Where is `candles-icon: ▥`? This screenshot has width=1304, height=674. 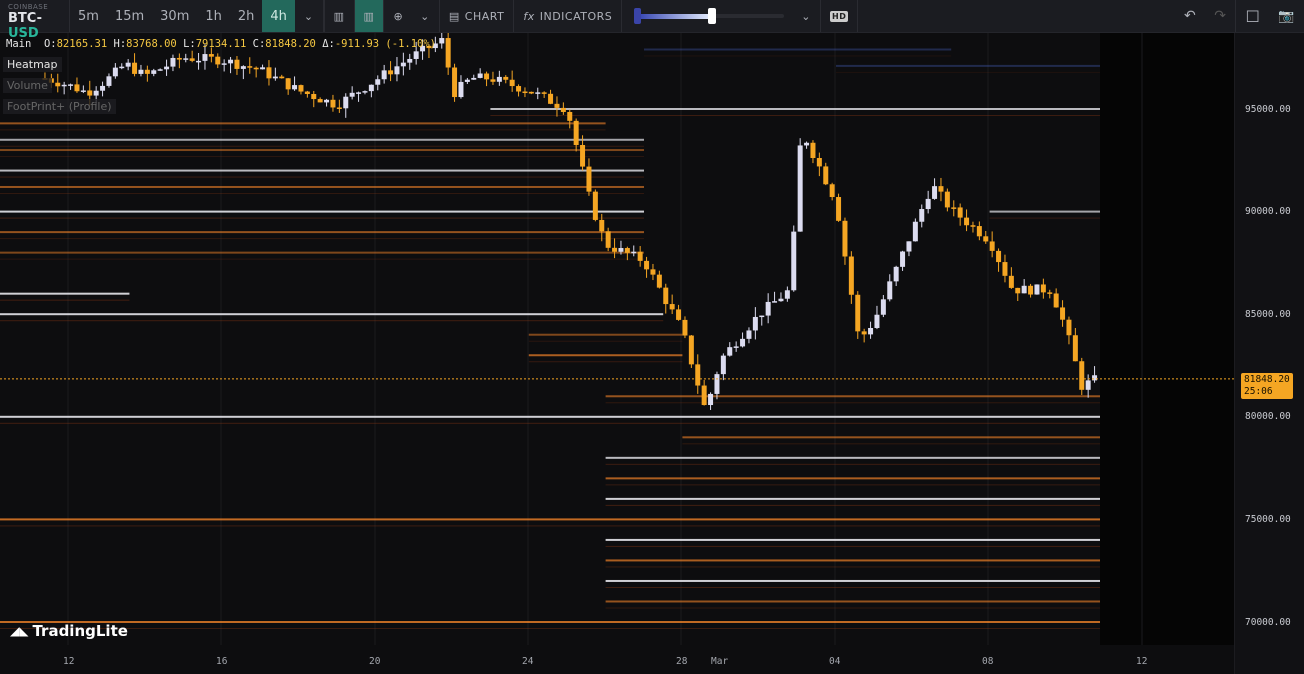
candles-icon: ▥ is located at coordinates (369, 16).